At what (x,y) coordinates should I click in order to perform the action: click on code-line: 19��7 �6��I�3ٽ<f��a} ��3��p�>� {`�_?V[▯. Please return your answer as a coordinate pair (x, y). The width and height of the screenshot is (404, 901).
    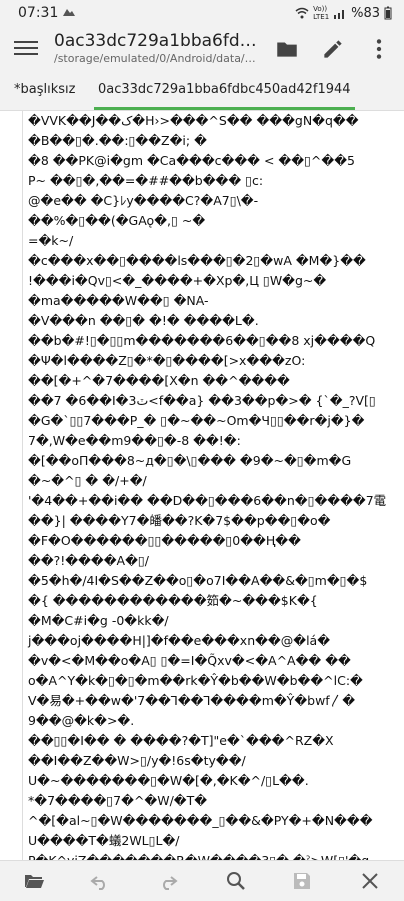
    Looking at the image, I should click on (213, 401).